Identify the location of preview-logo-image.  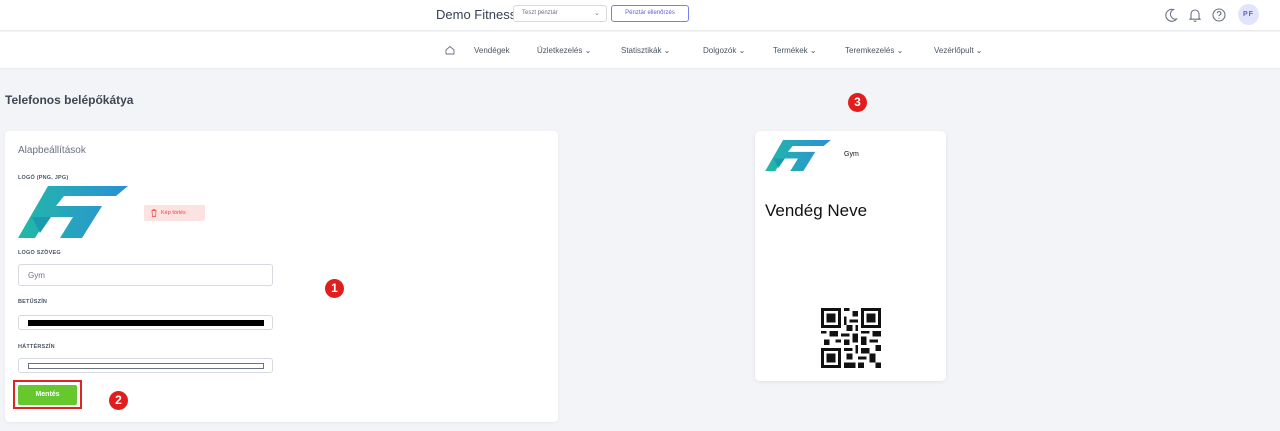
(798, 155).